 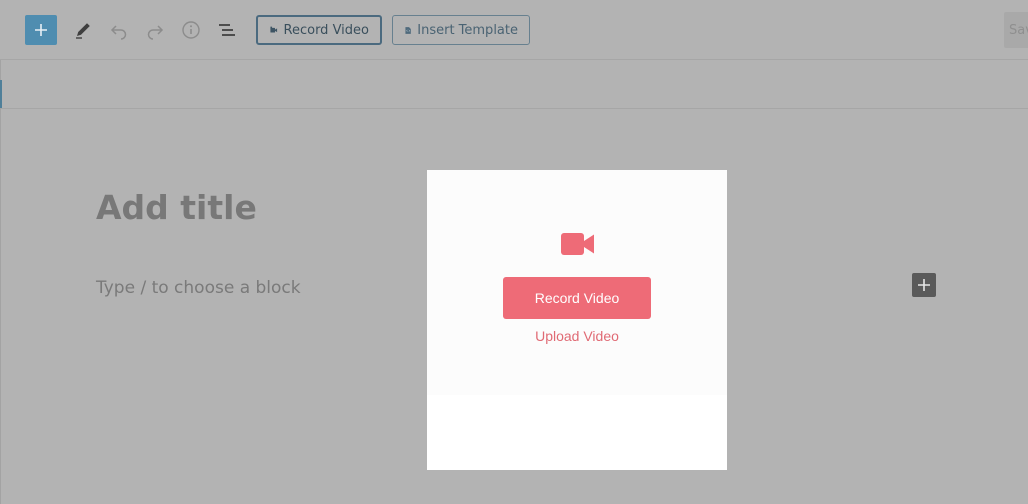 I want to click on list-view-button, so click(x=227, y=30).